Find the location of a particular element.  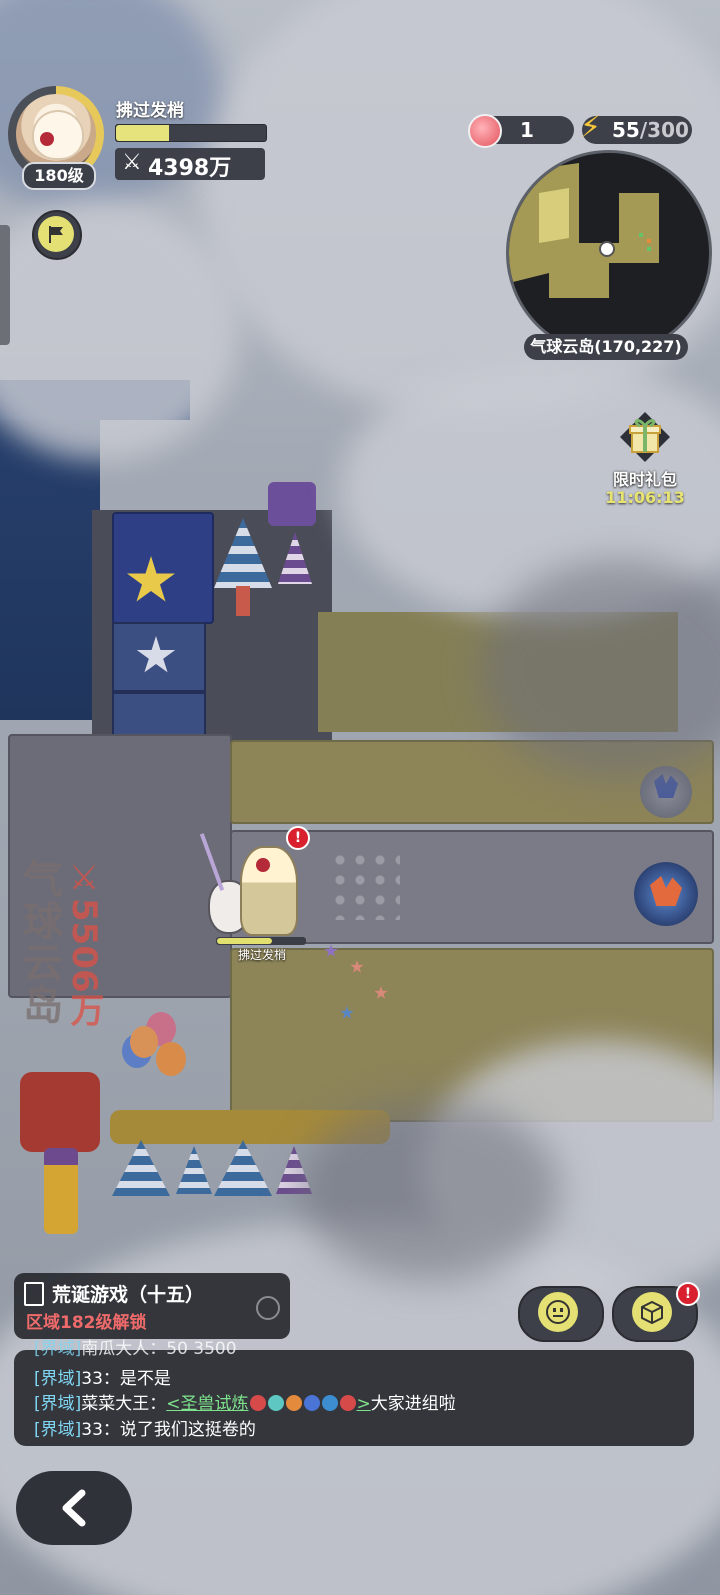

xp-bar-fill is located at coordinates (143, 133).